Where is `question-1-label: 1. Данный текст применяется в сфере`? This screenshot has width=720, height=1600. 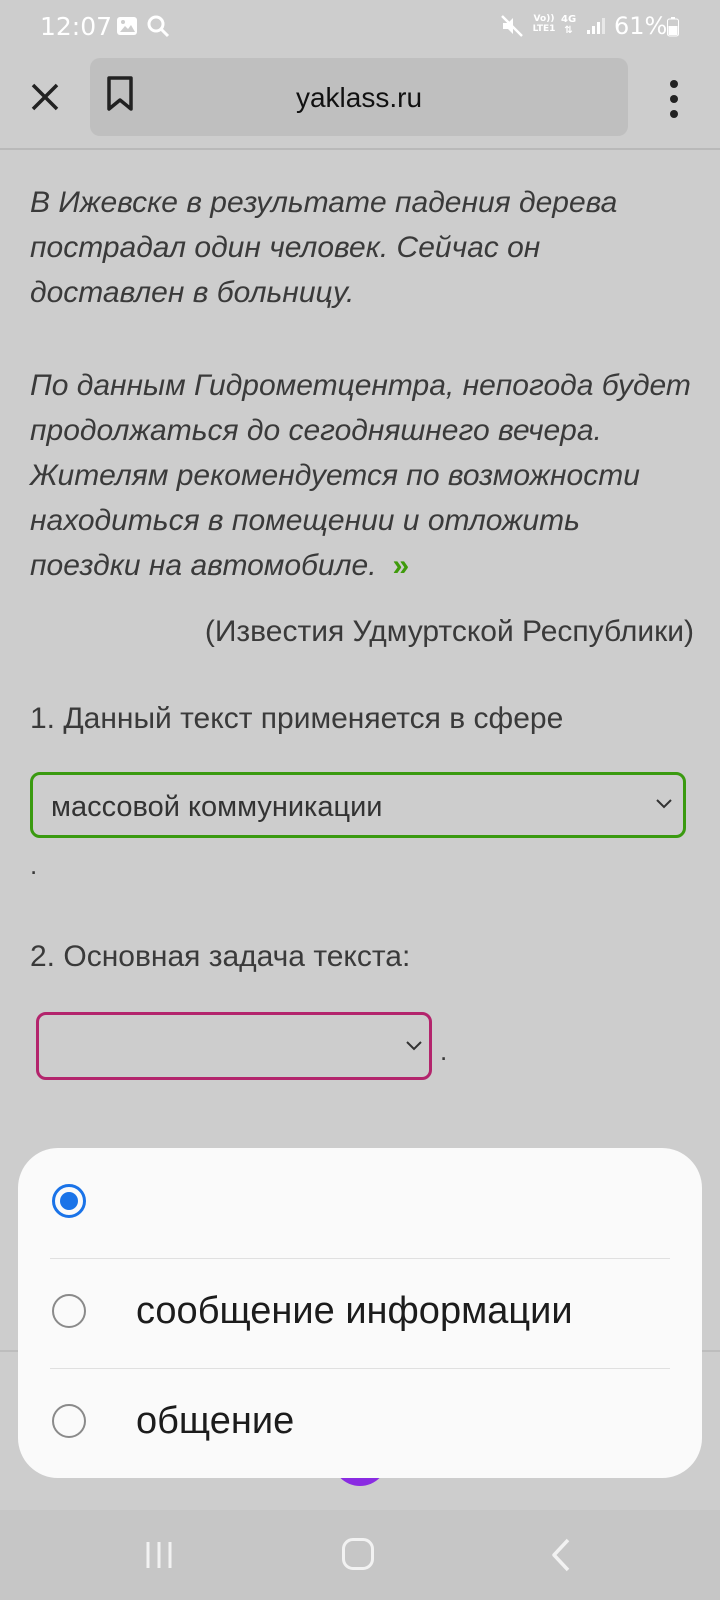 question-1-label: 1. Данный текст применяется в сфере is located at coordinates (297, 718).